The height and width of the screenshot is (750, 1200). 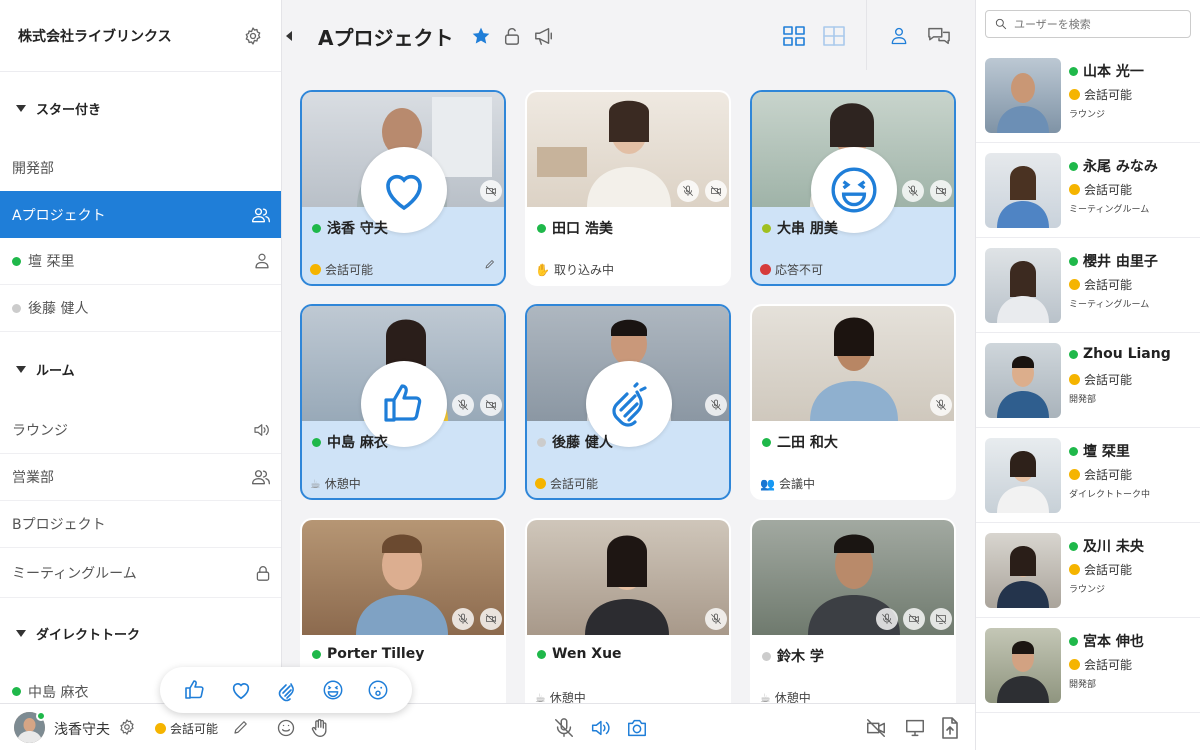 I want to click on participant-status: 👥 会議中, so click(x=787, y=483).